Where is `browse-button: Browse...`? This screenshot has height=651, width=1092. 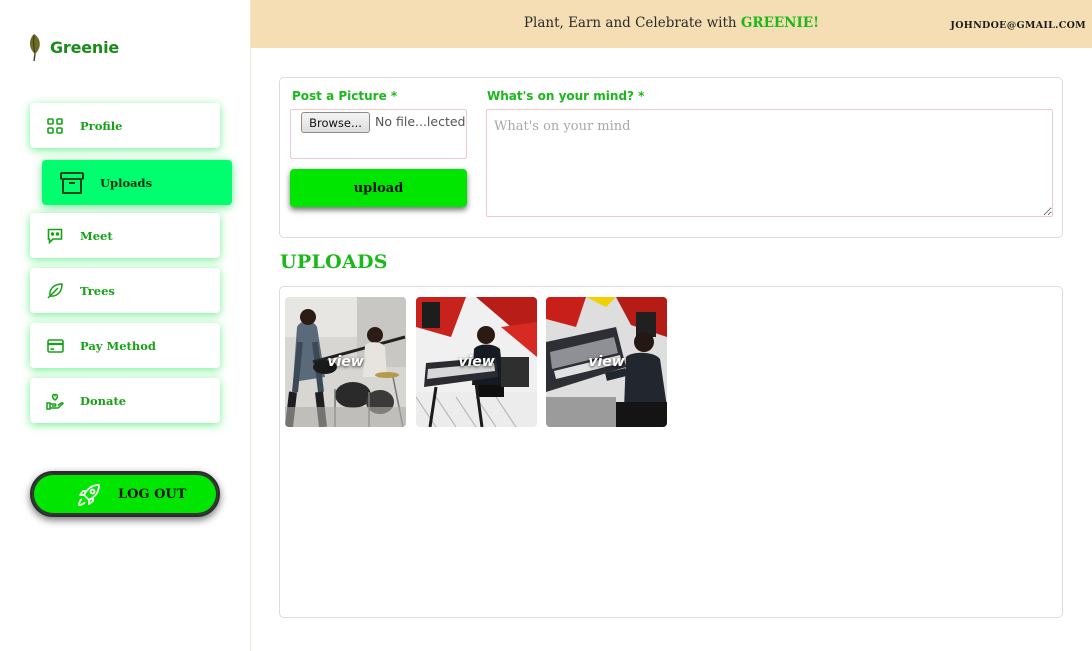 browse-button: Browse... is located at coordinates (335, 122).